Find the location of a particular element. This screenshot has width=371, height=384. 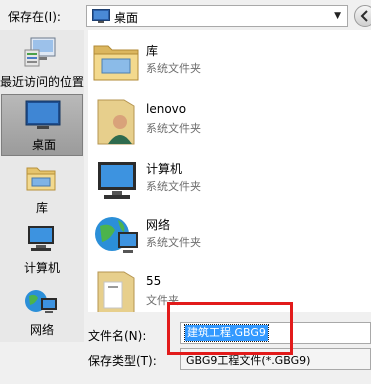

network-icon is located at coordinates (116, 235).